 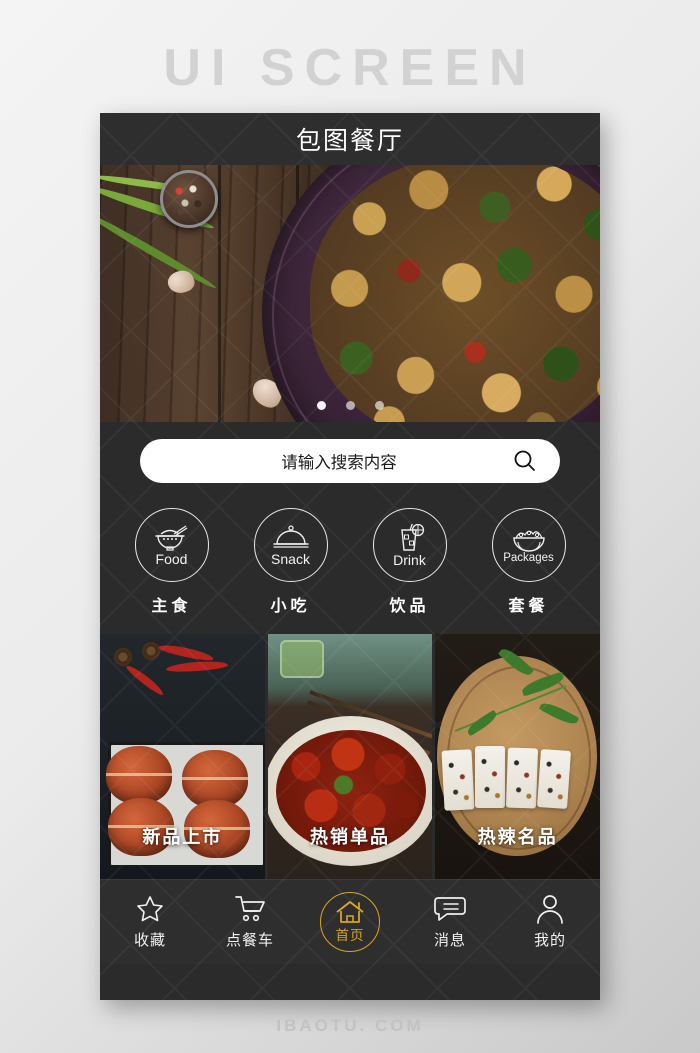 What do you see at coordinates (171, 558) in the screenshot?
I see `category-en-label: Food` at bounding box center [171, 558].